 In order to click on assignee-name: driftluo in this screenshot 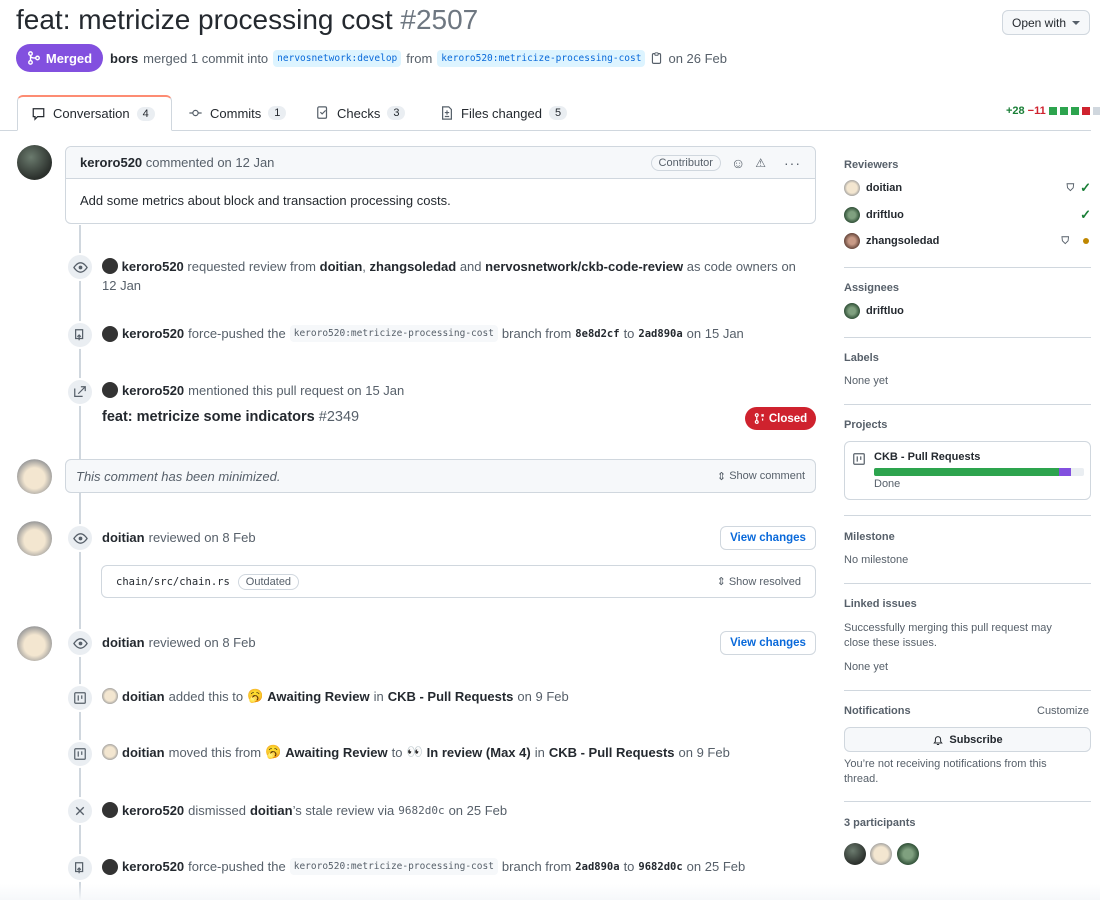, I will do `click(885, 311)`.